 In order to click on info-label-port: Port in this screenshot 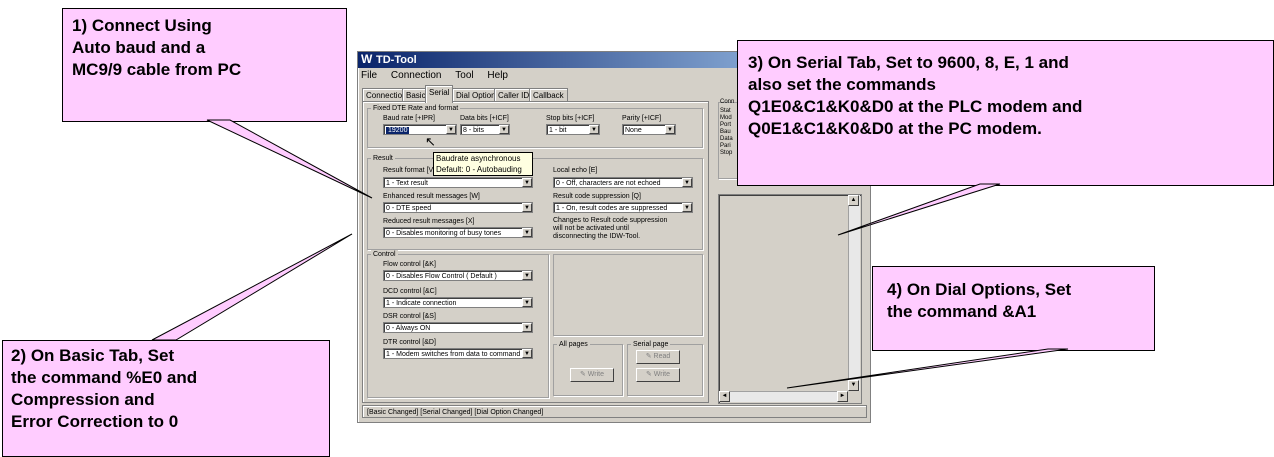, I will do `click(726, 125)`.